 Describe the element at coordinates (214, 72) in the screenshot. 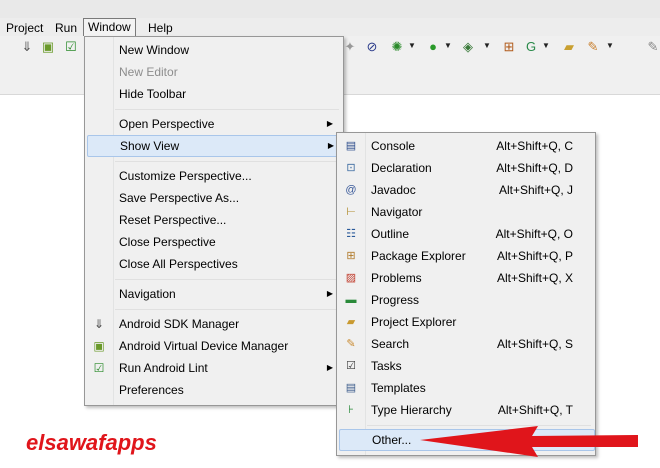

I see `menu-item-new-editor: New Editor` at that location.